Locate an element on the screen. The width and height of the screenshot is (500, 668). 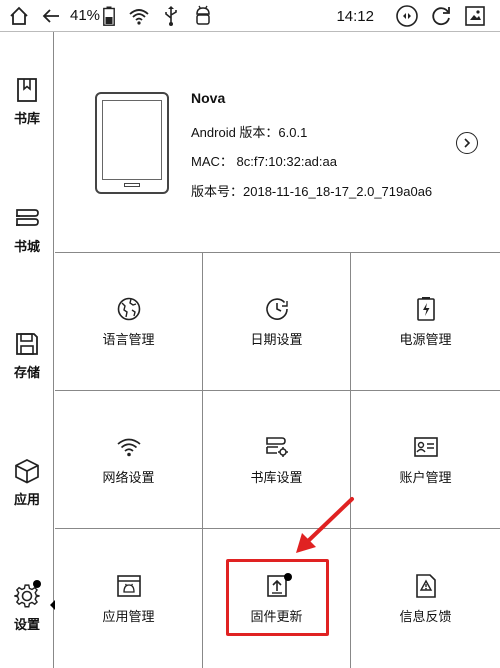
library-icon is located at coordinates (27, 90).